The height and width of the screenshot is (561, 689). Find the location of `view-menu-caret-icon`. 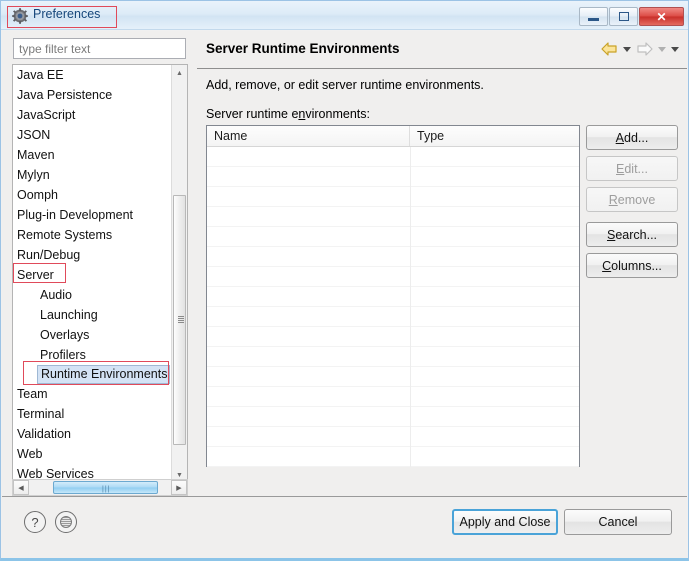

view-menu-caret-icon is located at coordinates (675, 49).